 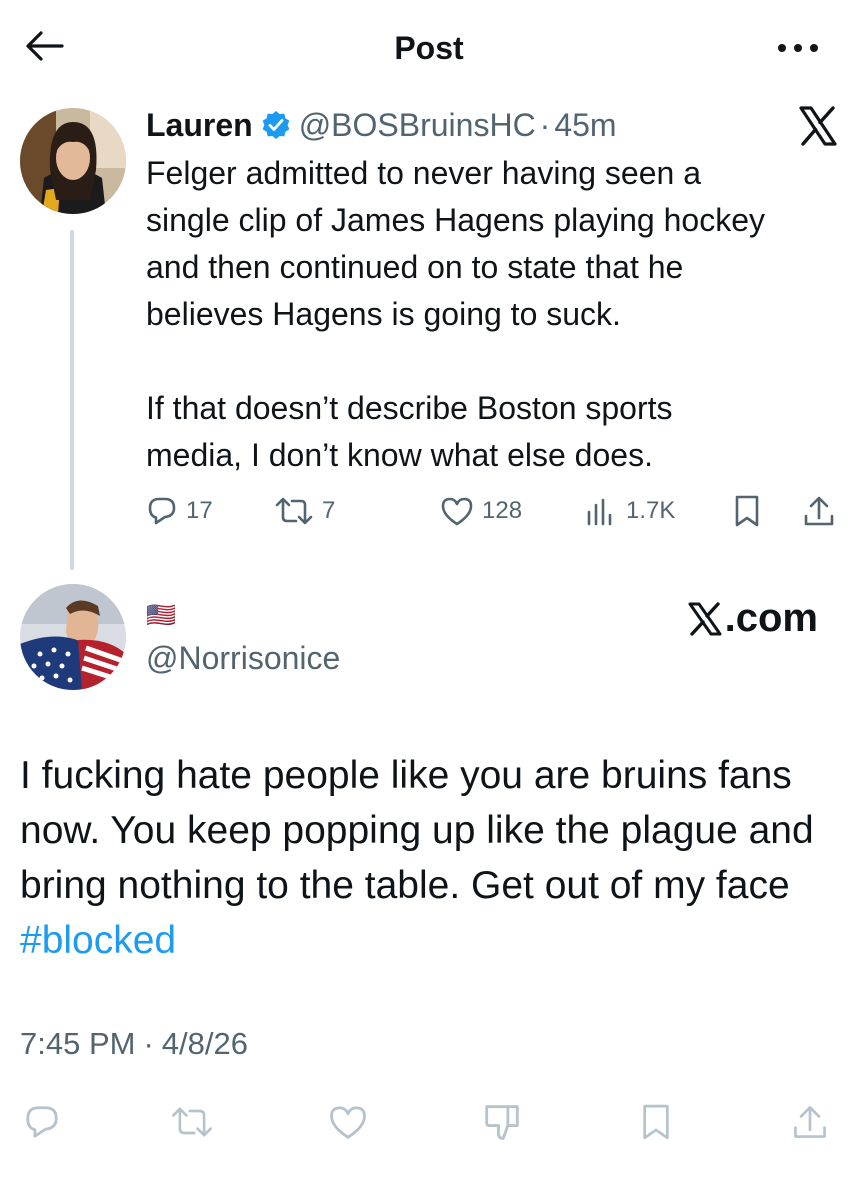 I want to click on more-button, so click(x=798, y=48).